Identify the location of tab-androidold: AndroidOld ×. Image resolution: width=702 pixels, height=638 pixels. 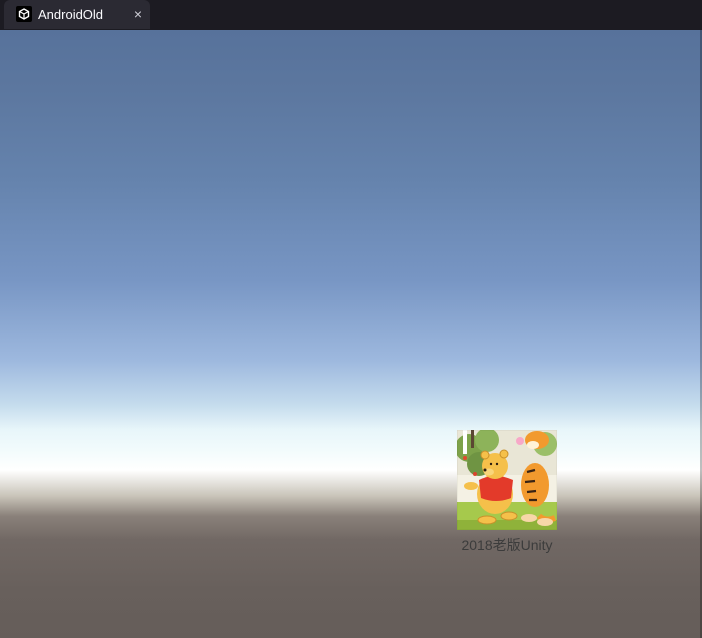
(77, 14).